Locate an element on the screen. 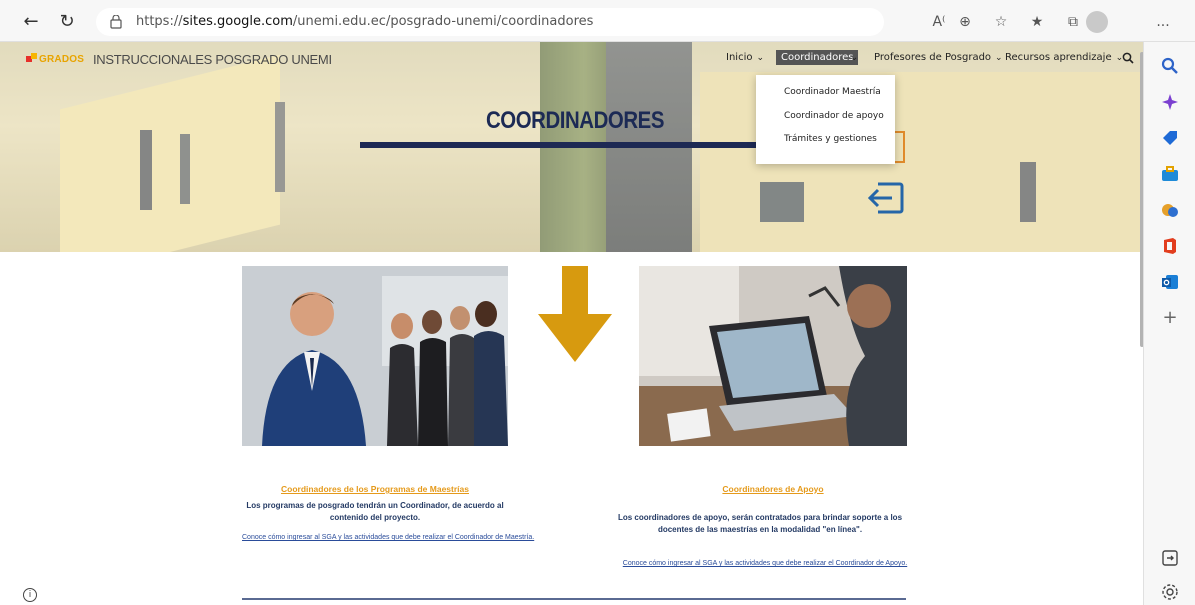 Image resolution: width=1195 pixels, height=605 pixels. nav-recursos: Recursos aprendizaje ⌄ is located at coordinates (1064, 57).